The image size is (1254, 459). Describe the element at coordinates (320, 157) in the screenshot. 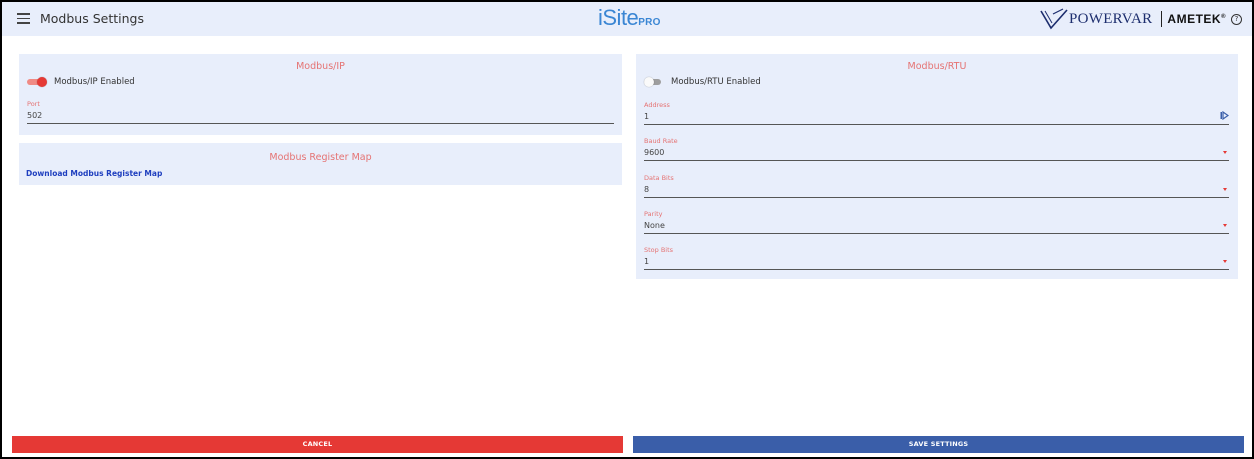

I see `register-map-title: Modbus Register Map` at that location.